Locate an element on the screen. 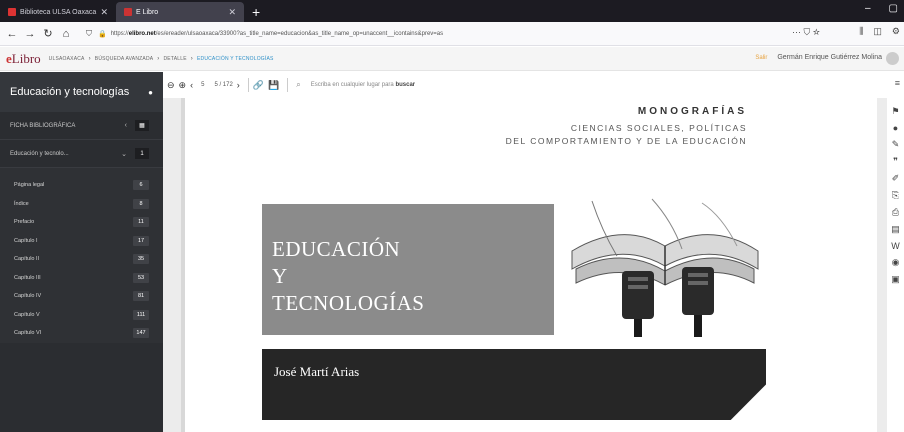 The width and height of the screenshot is (904, 432). back-icon: ← is located at coordinates (12, 34).